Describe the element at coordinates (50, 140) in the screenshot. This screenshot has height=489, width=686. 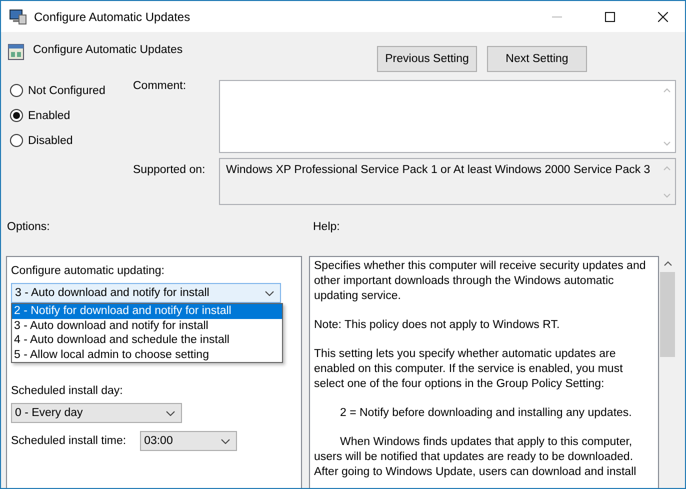
I see `radio-label: Disabled` at that location.